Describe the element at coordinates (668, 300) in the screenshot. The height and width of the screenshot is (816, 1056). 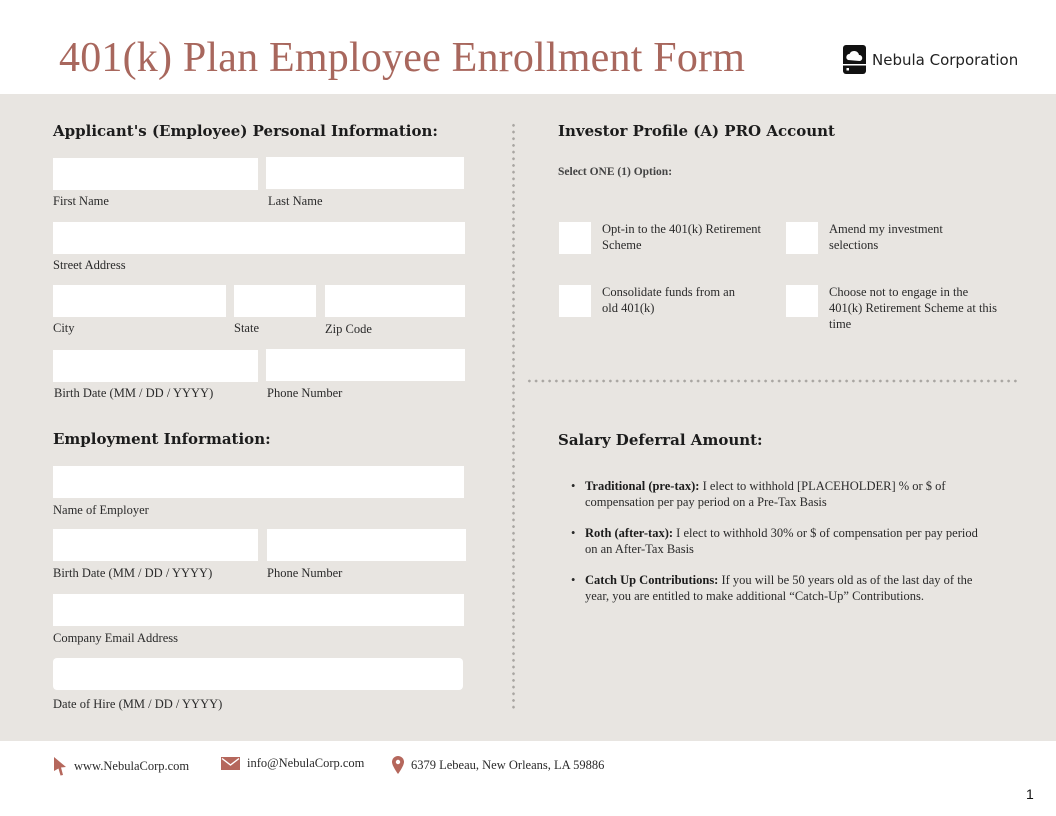
I see `consolidate-funds-label: Consolidate funds from an old 401(k)` at that location.